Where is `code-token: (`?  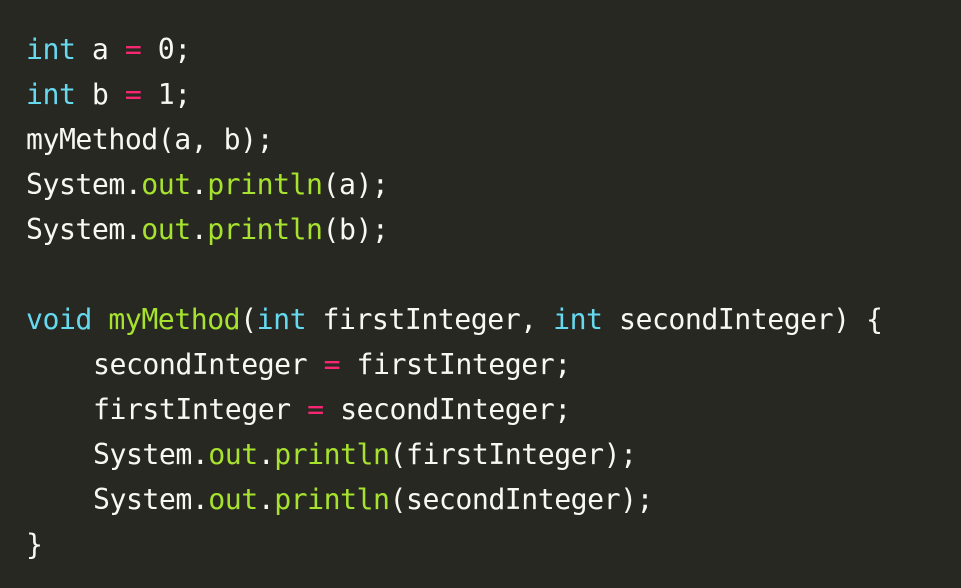 code-token: ( is located at coordinates (248, 319).